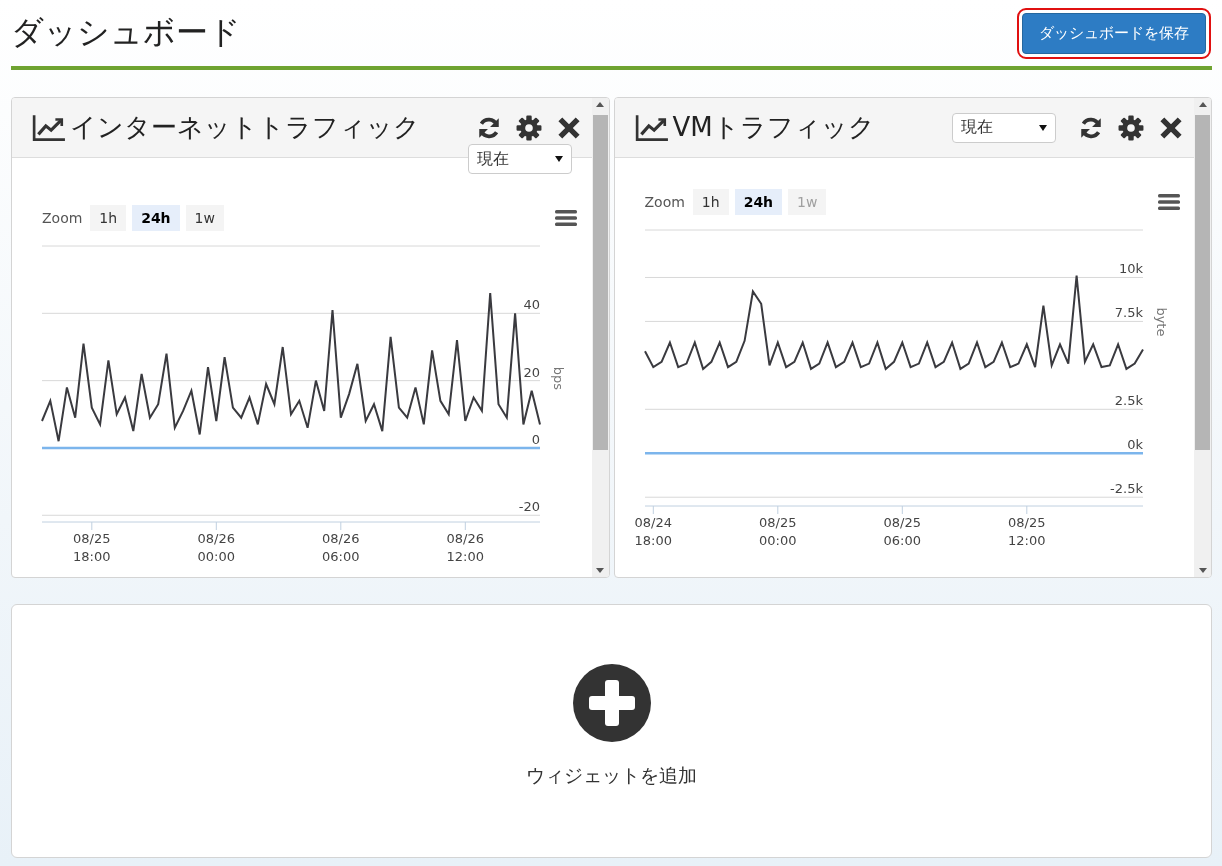 Image resolution: width=1222 pixels, height=866 pixels. I want to click on x-tick-label: 08/25 18:00, so click(92, 547).